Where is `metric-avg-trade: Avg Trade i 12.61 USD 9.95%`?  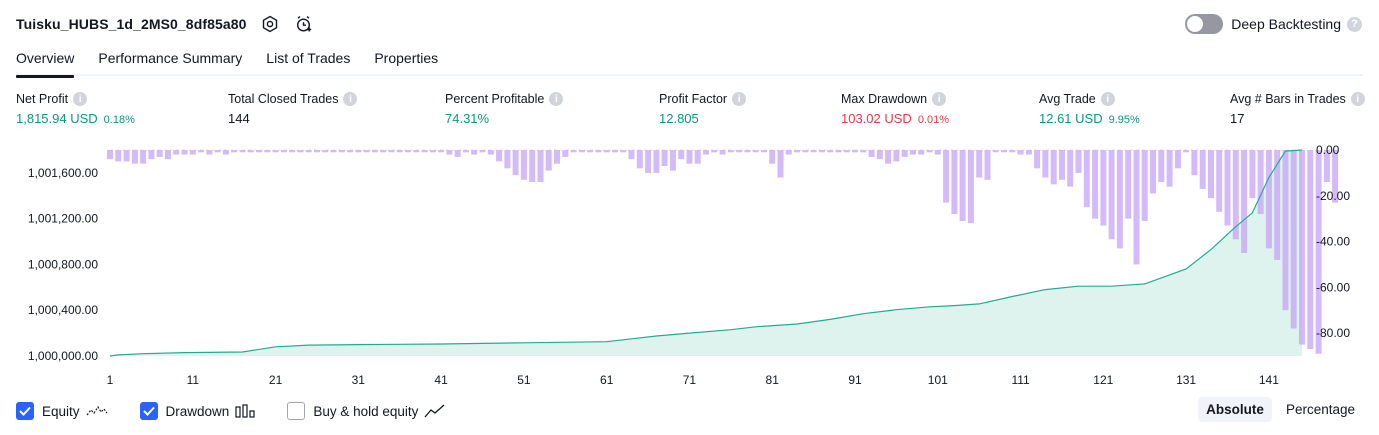
metric-avg-trade: Avg Trade i 12.61 USD 9.95% is located at coordinates (1089, 109).